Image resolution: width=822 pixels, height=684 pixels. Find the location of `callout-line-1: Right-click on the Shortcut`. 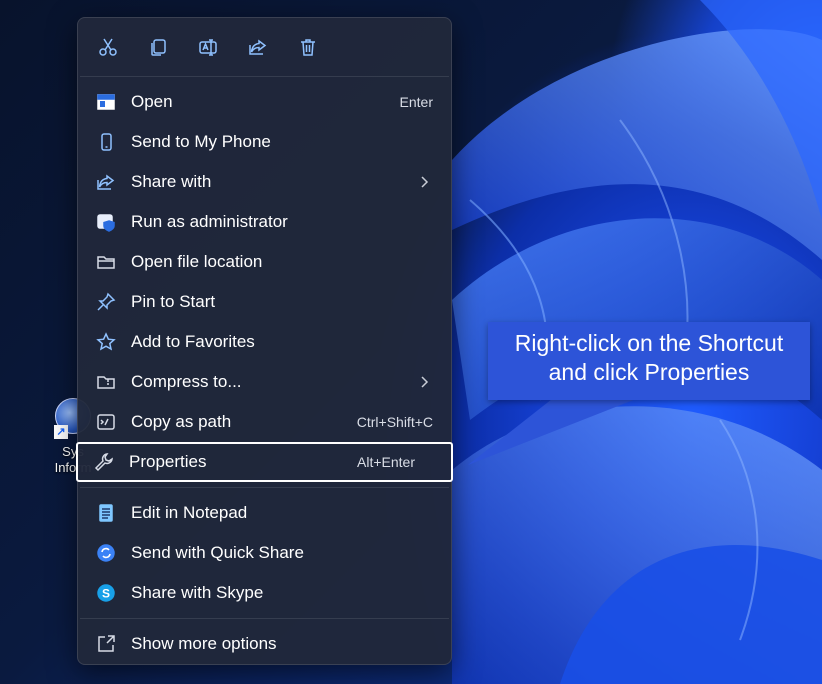

callout-line-1: Right-click on the Shortcut is located at coordinates (649, 343).